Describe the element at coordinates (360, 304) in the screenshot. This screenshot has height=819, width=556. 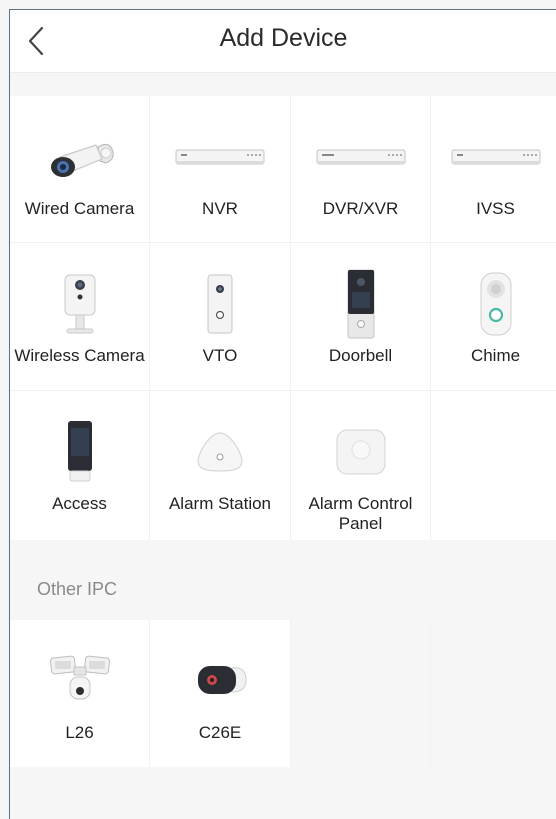
I see `doorbell-icon` at that location.